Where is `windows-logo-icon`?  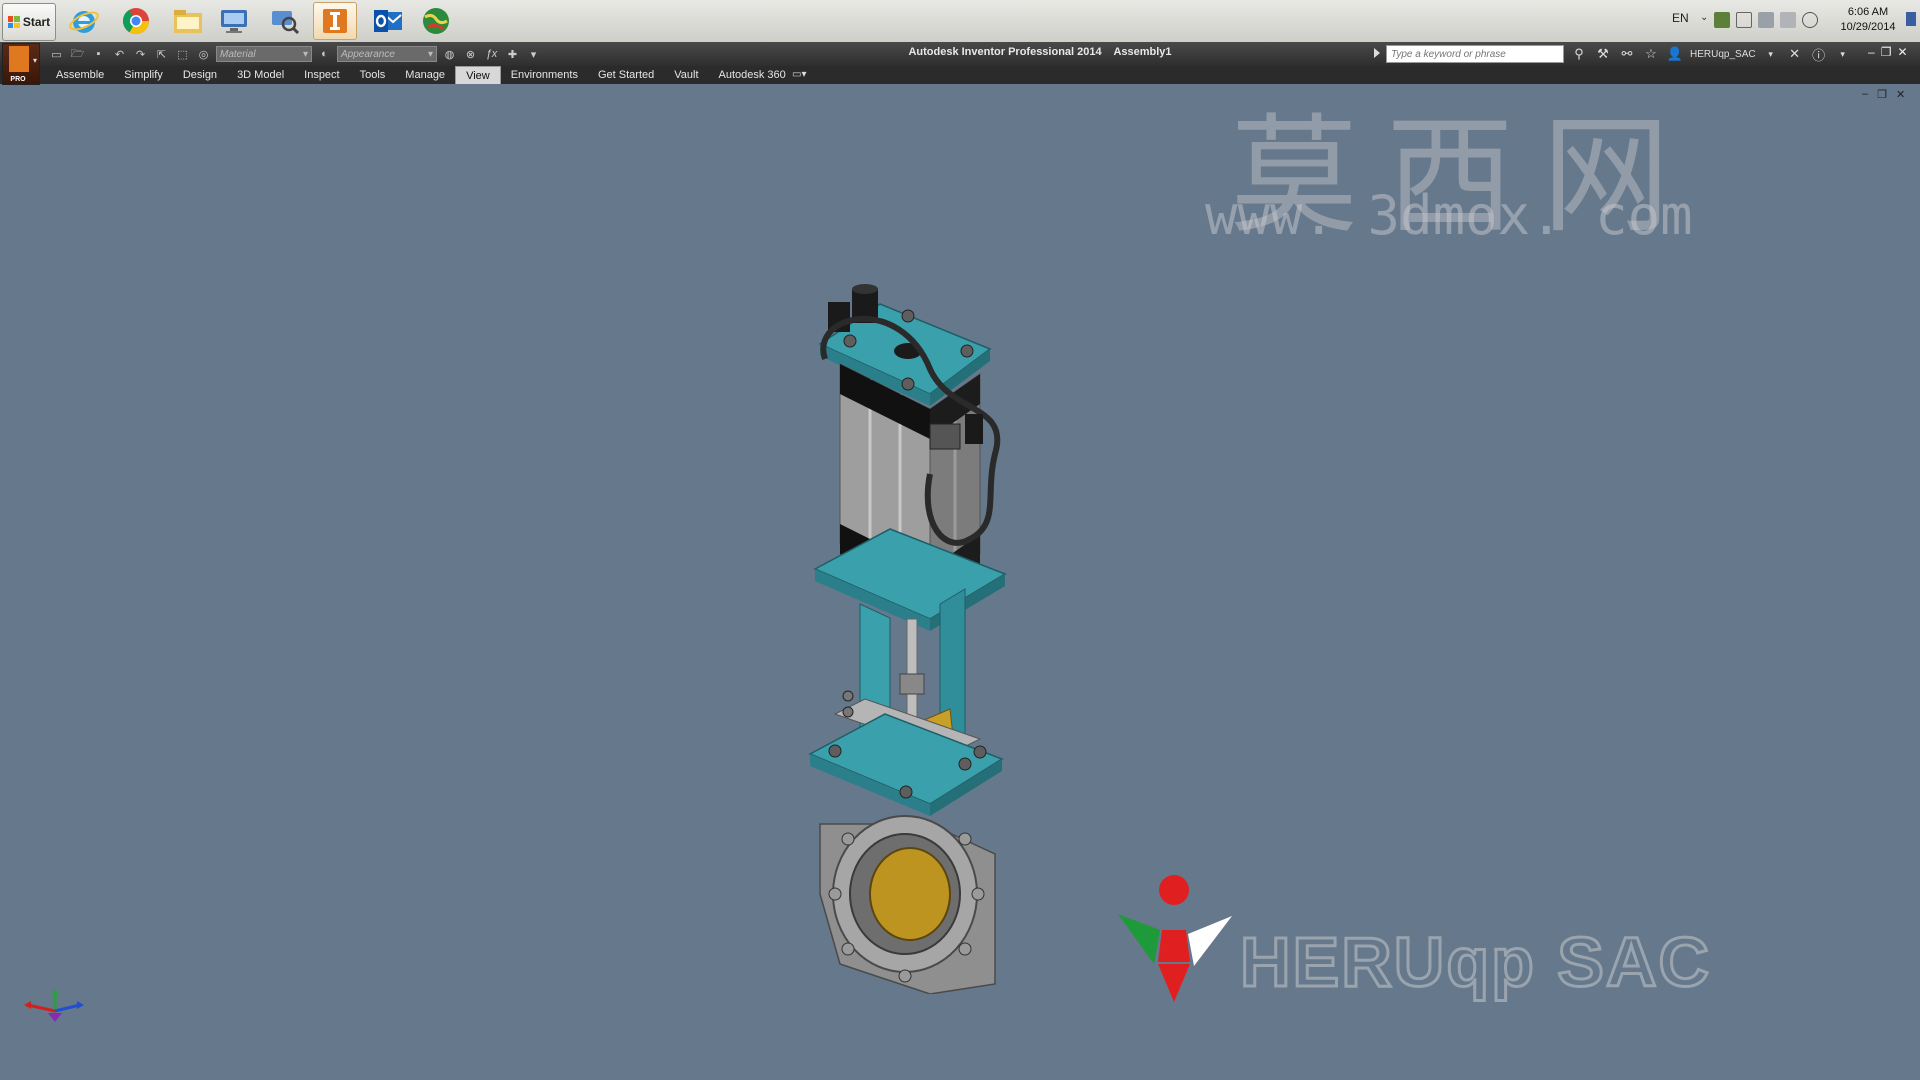 windows-logo-icon is located at coordinates (13, 22).